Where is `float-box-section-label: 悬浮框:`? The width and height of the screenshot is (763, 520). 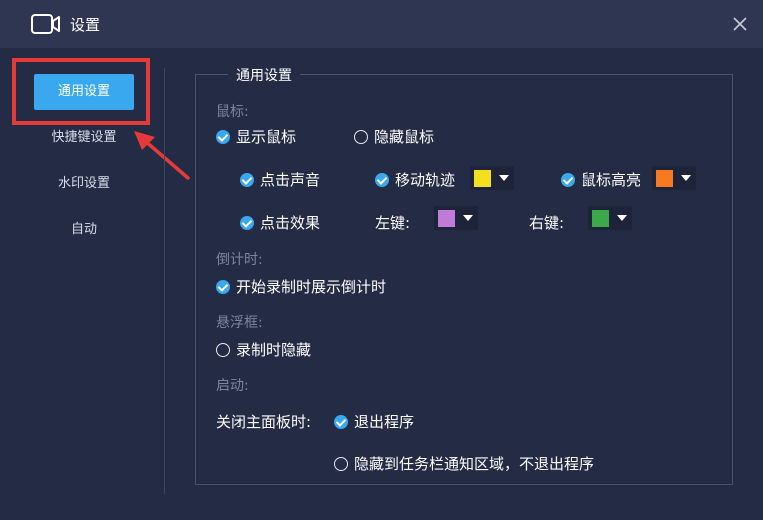
float-box-section-label: 悬浮框: is located at coordinates (239, 323).